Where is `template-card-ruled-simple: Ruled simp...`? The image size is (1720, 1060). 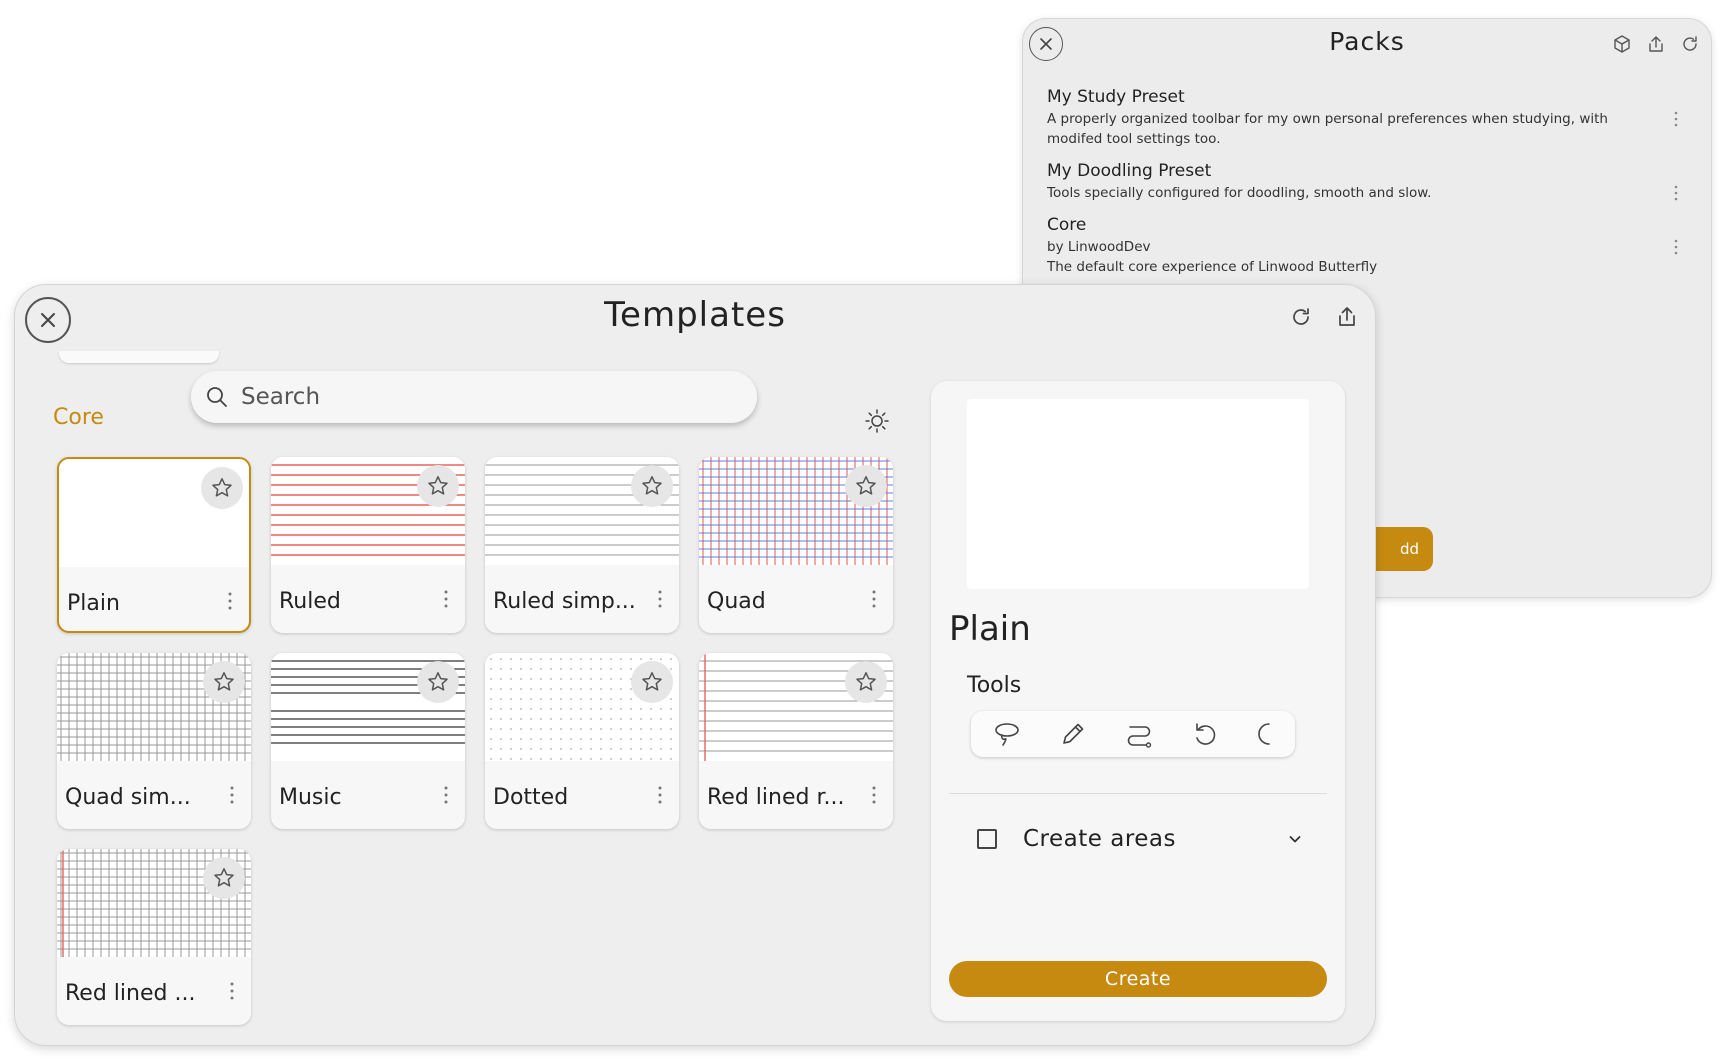
template-card-ruled-simple: Ruled simp... is located at coordinates (582, 545).